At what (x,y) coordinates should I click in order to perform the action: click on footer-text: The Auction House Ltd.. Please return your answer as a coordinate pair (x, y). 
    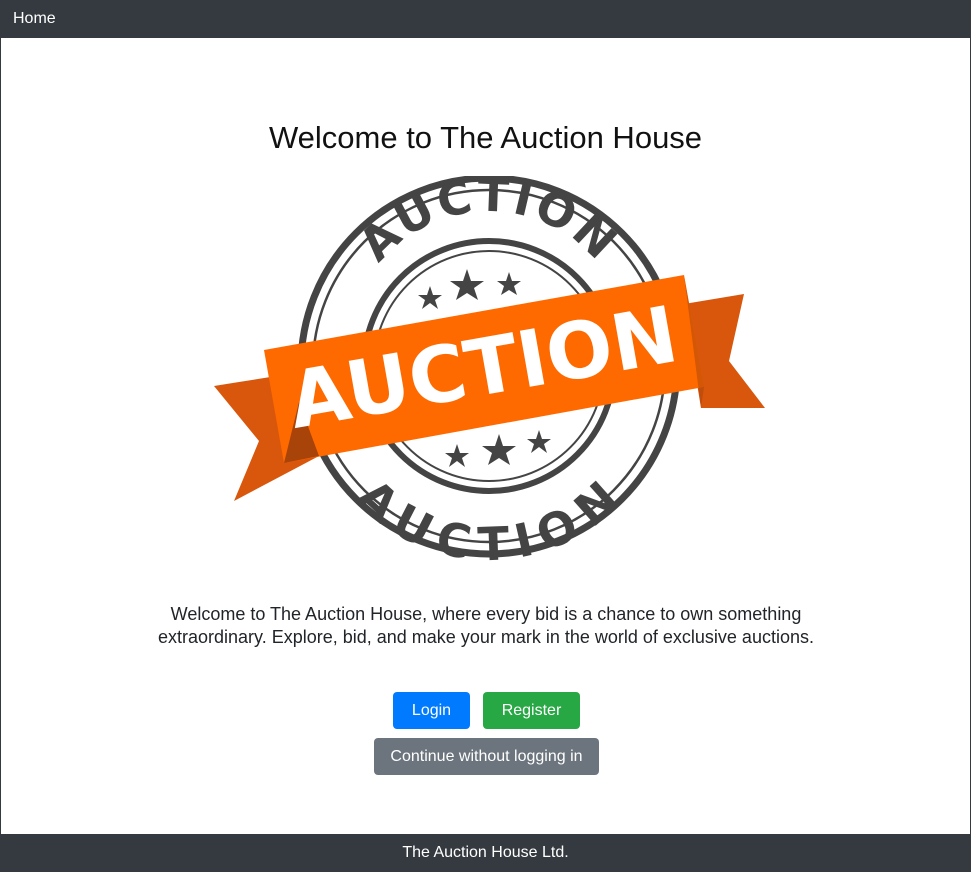
    Looking at the image, I should click on (485, 852).